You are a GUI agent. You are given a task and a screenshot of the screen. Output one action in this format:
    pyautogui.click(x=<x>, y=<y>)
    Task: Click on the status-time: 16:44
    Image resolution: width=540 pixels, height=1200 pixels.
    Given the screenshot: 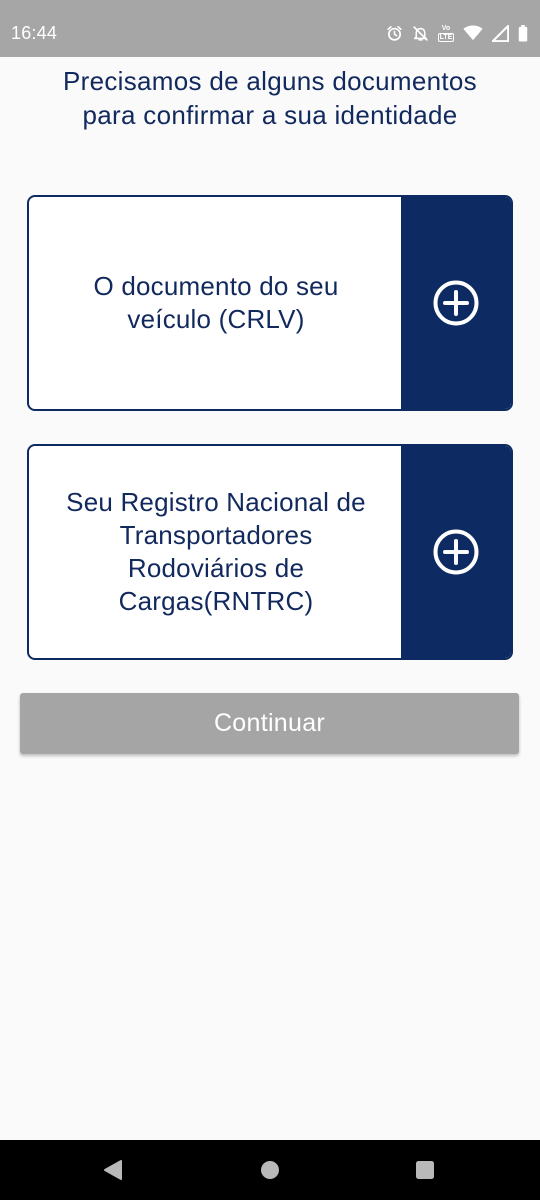 What is the action you would take?
    pyautogui.click(x=34, y=33)
    